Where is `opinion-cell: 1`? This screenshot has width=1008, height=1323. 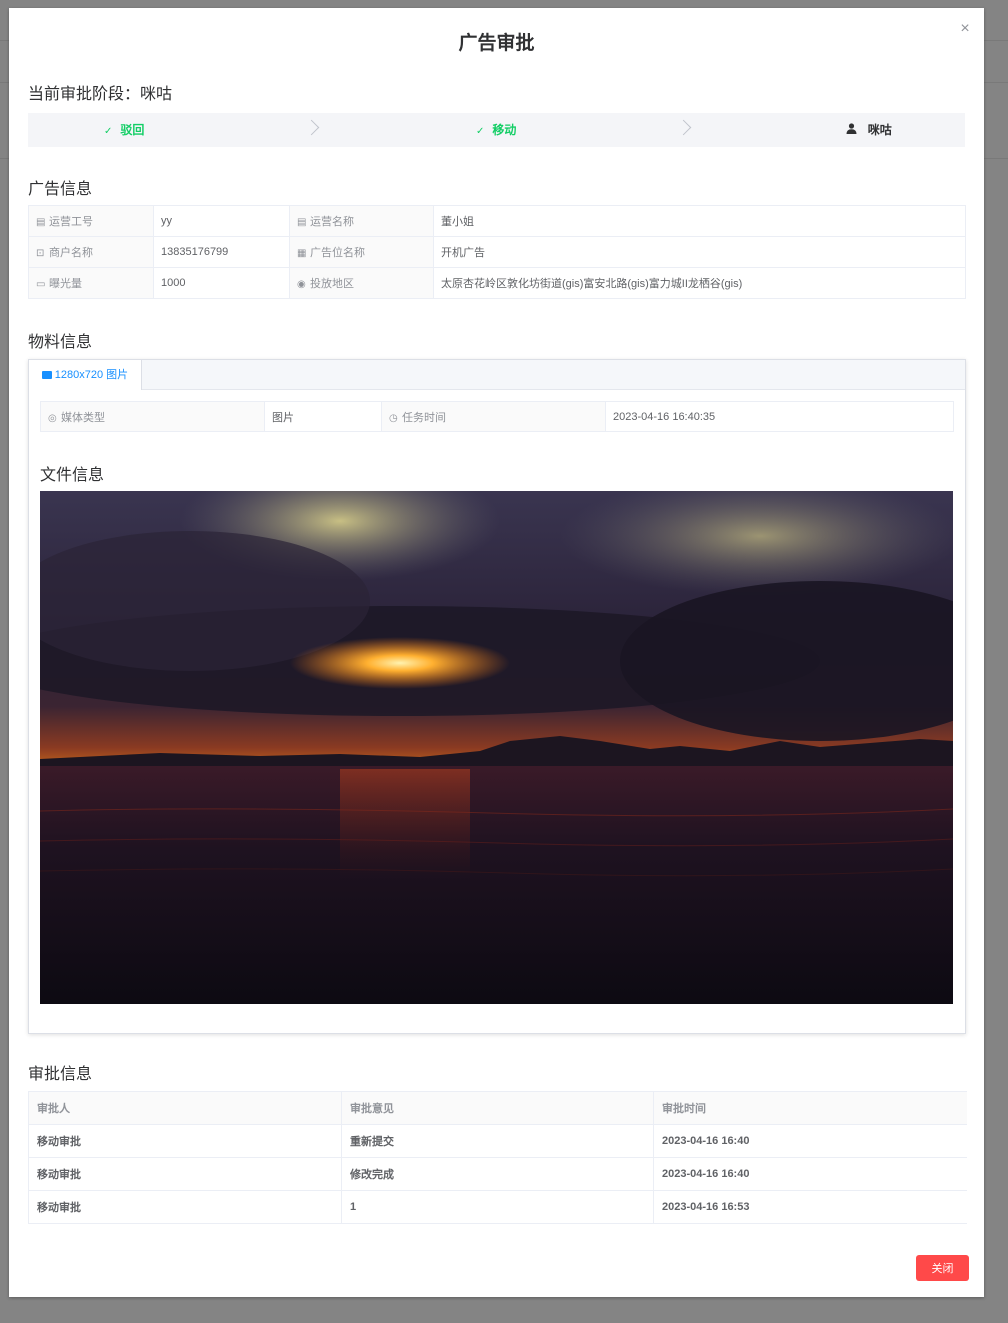 opinion-cell: 1 is located at coordinates (497, 1207).